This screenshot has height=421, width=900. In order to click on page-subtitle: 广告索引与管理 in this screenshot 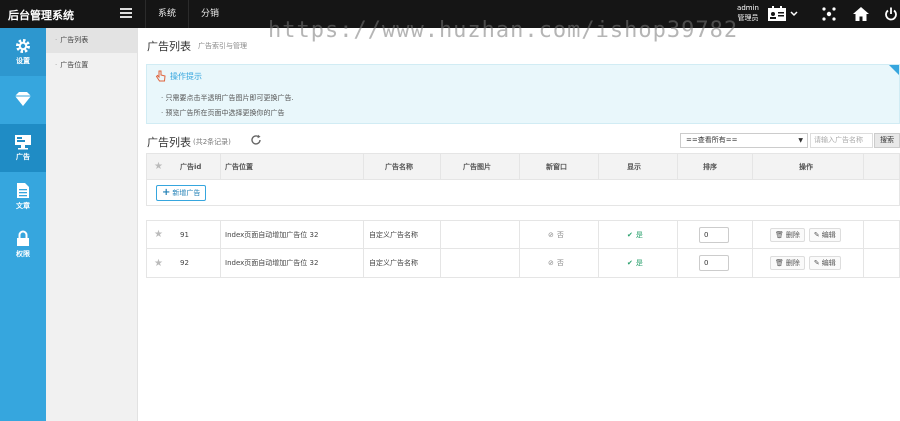, I will do `click(222, 46)`.